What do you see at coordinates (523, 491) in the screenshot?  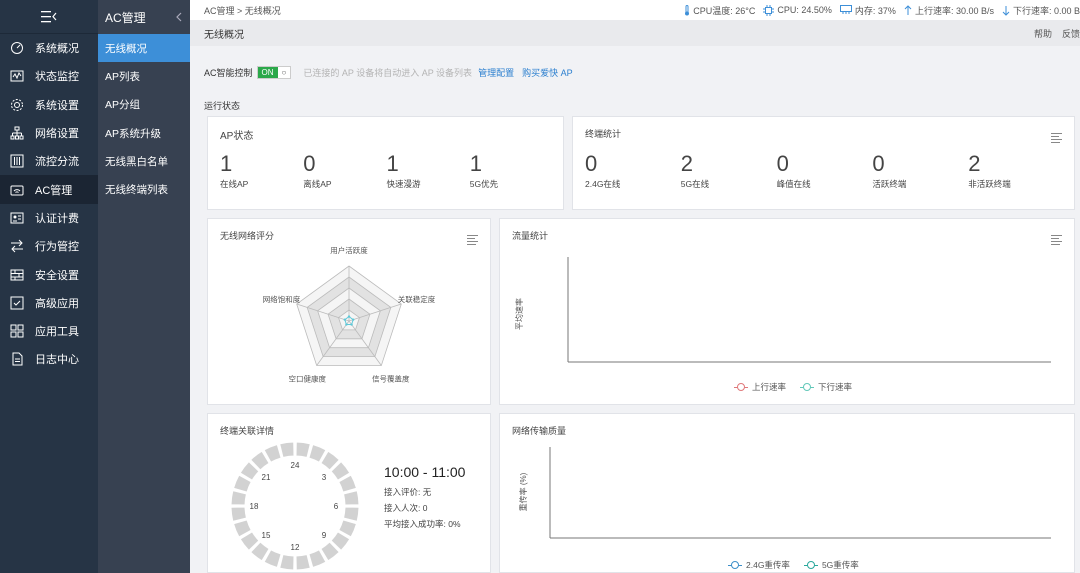 I see `y-axis-label: 重传率 (%)` at bounding box center [523, 491].